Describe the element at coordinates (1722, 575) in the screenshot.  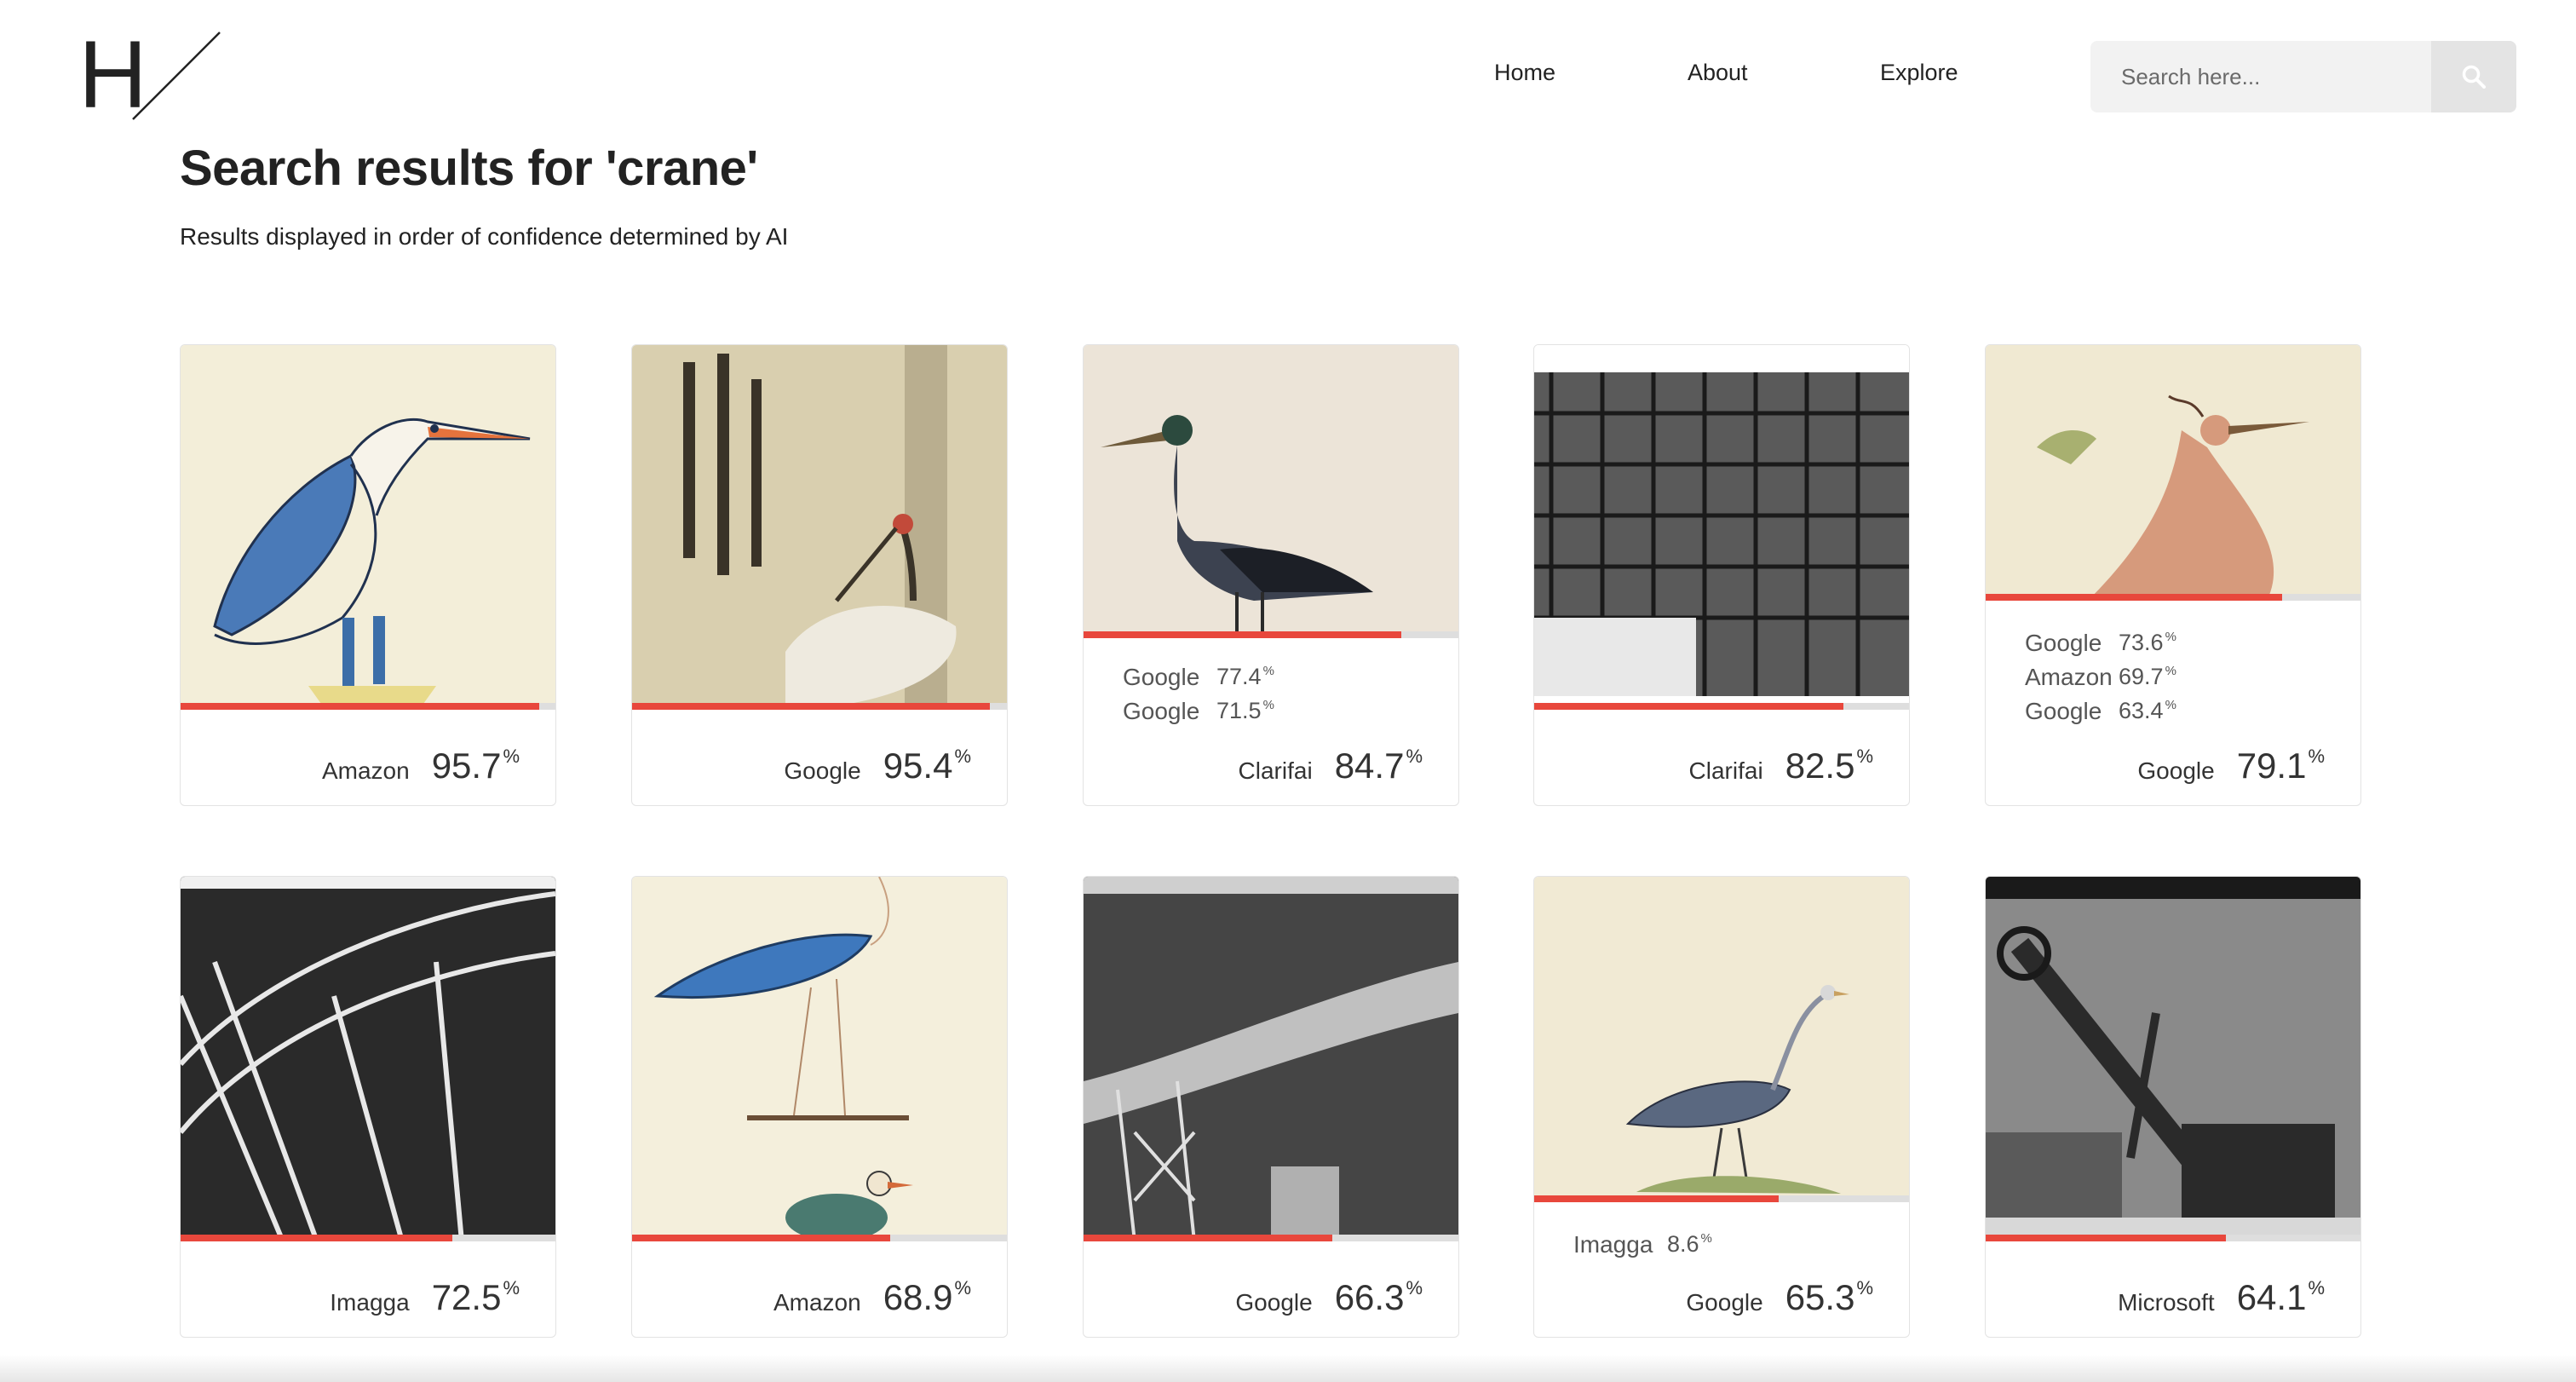
I see `result-card: Clarifai 82.5 %` at that location.